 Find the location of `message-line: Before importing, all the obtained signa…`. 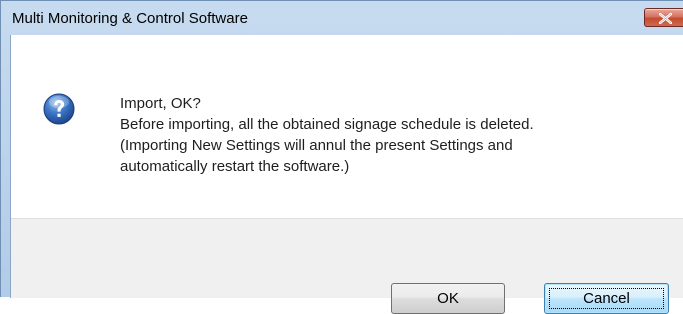

message-line: Before importing, all the obtained signa… is located at coordinates (327, 124).